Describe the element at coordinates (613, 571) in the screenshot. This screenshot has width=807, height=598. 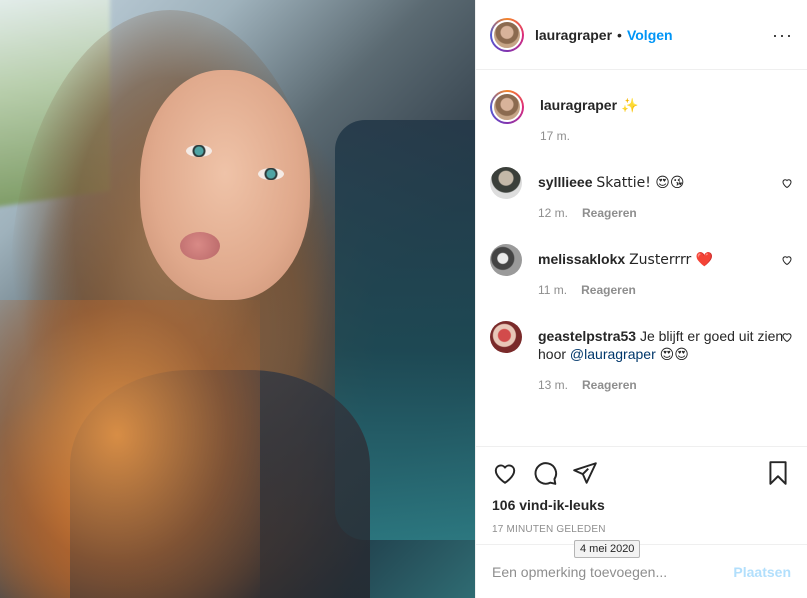
I see `comment-input` at that location.